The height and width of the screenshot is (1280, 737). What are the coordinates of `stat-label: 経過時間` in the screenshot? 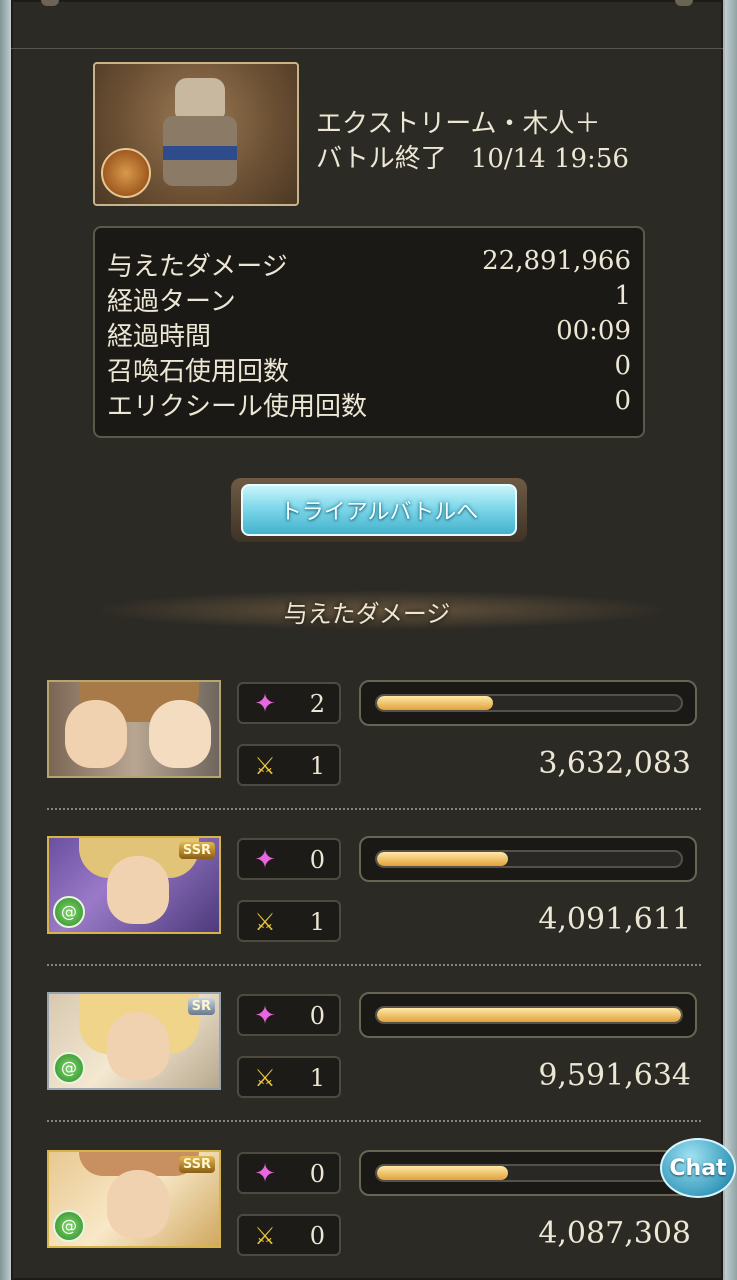 It's located at (159, 337).